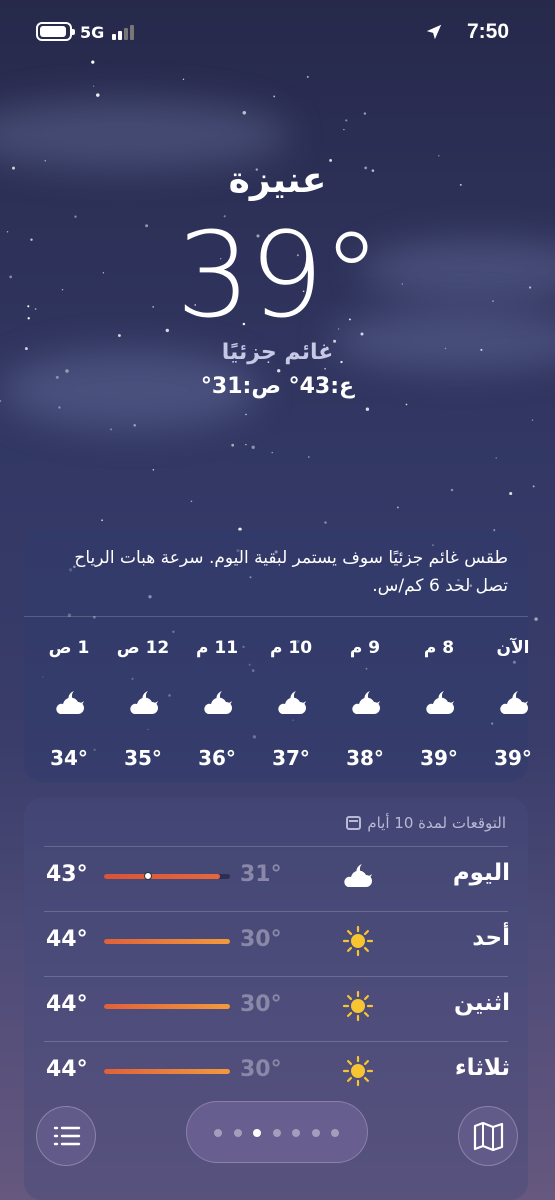 The height and width of the screenshot is (1200, 555). I want to click on hour-label: 12 ص, so click(143, 648).